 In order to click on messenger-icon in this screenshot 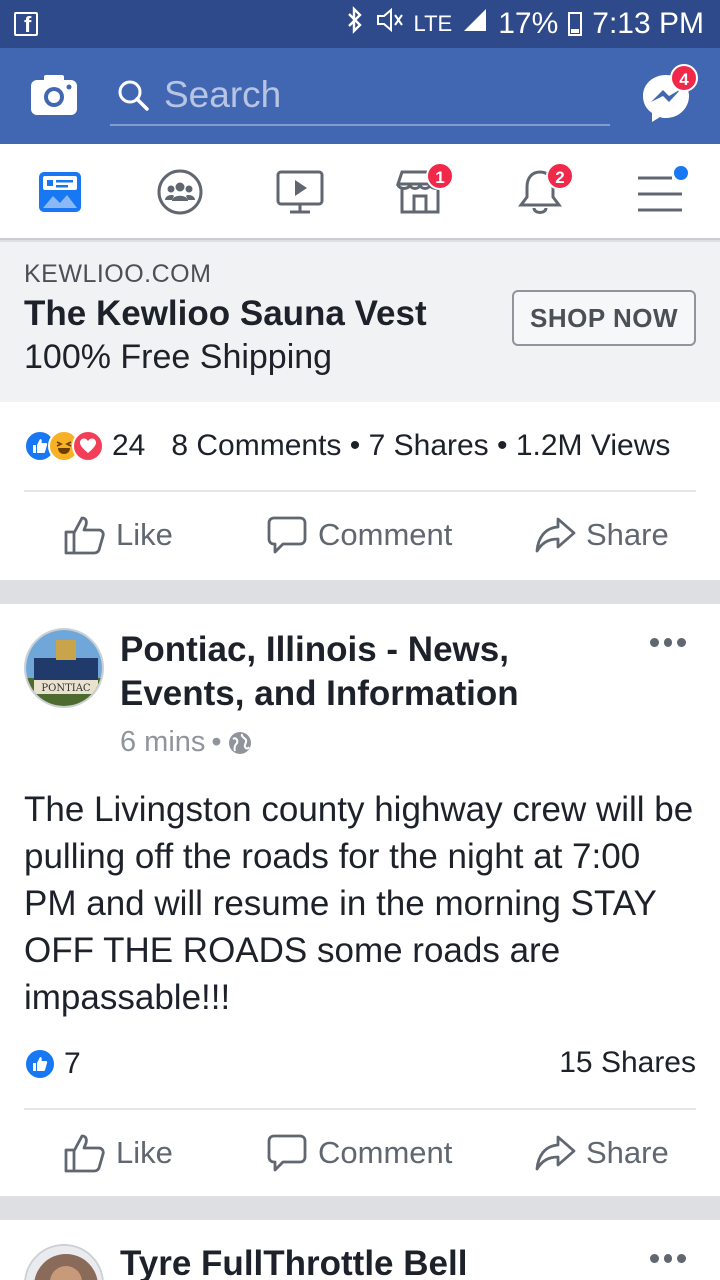, I will do `click(666, 101)`.